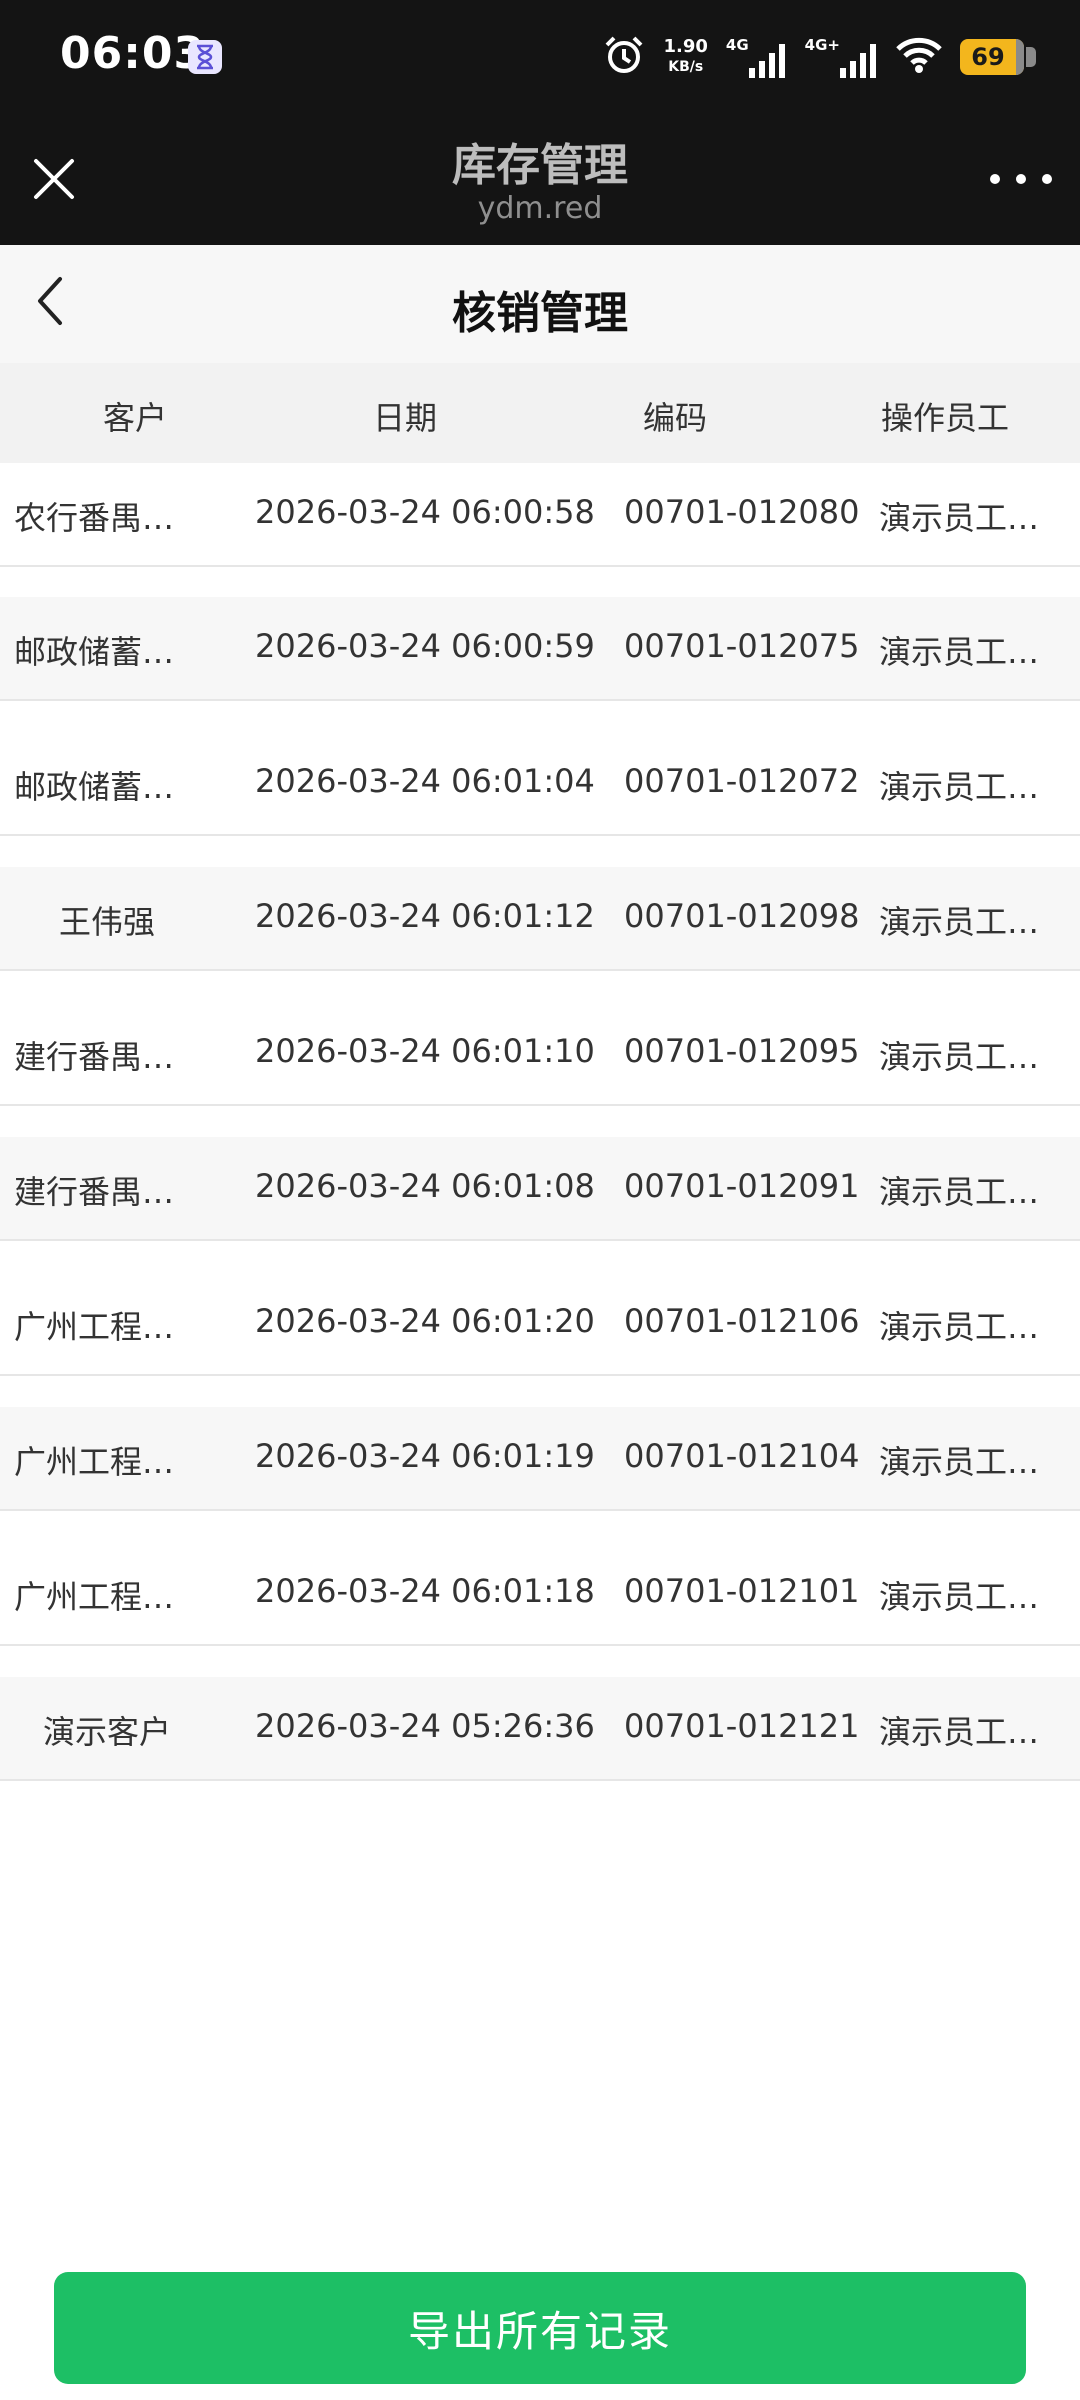  Describe the element at coordinates (425, 1321) in the screenshot. I see `cell-date: 2026-03-24 06:01:20` at that location.